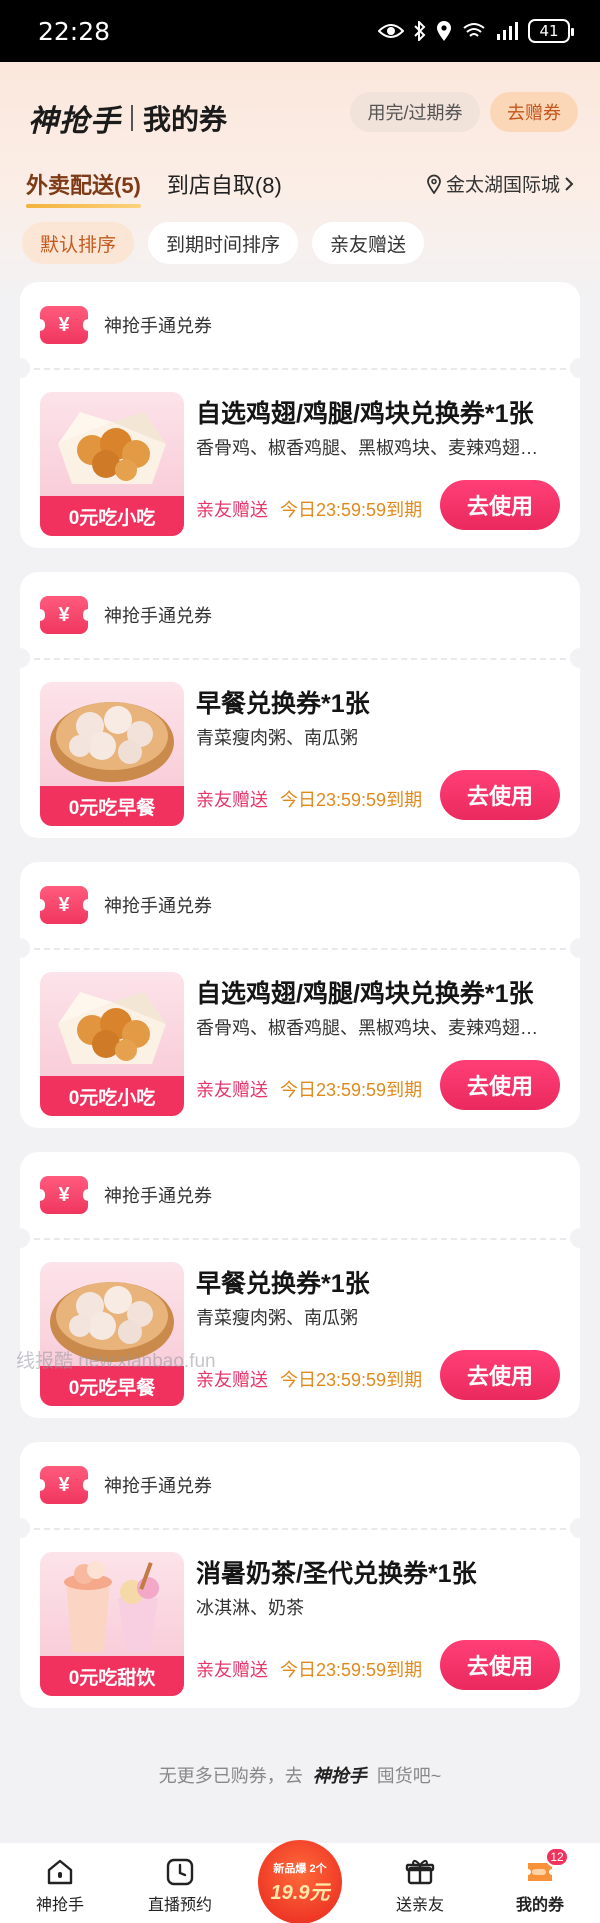 The width and height of the screenshot is (600, 1923). I want to click on coupon-thumbnail: 0元吃小吃, so click(112, 1044).